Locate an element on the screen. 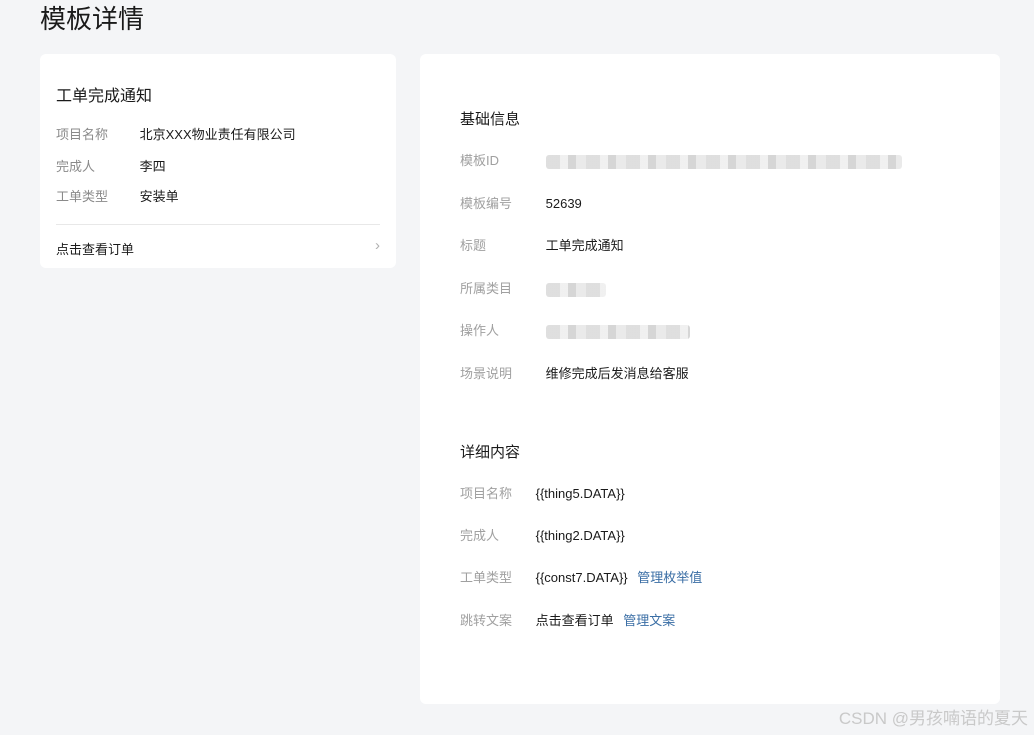 The image size is (1034, 735). basic-row-label: 标题 is located at coordinates (473, 245).